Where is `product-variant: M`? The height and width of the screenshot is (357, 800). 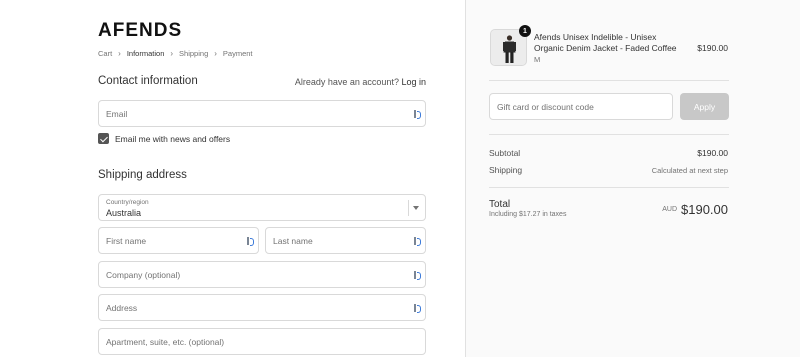
product-variant: M is located at coordinates (537, 59).